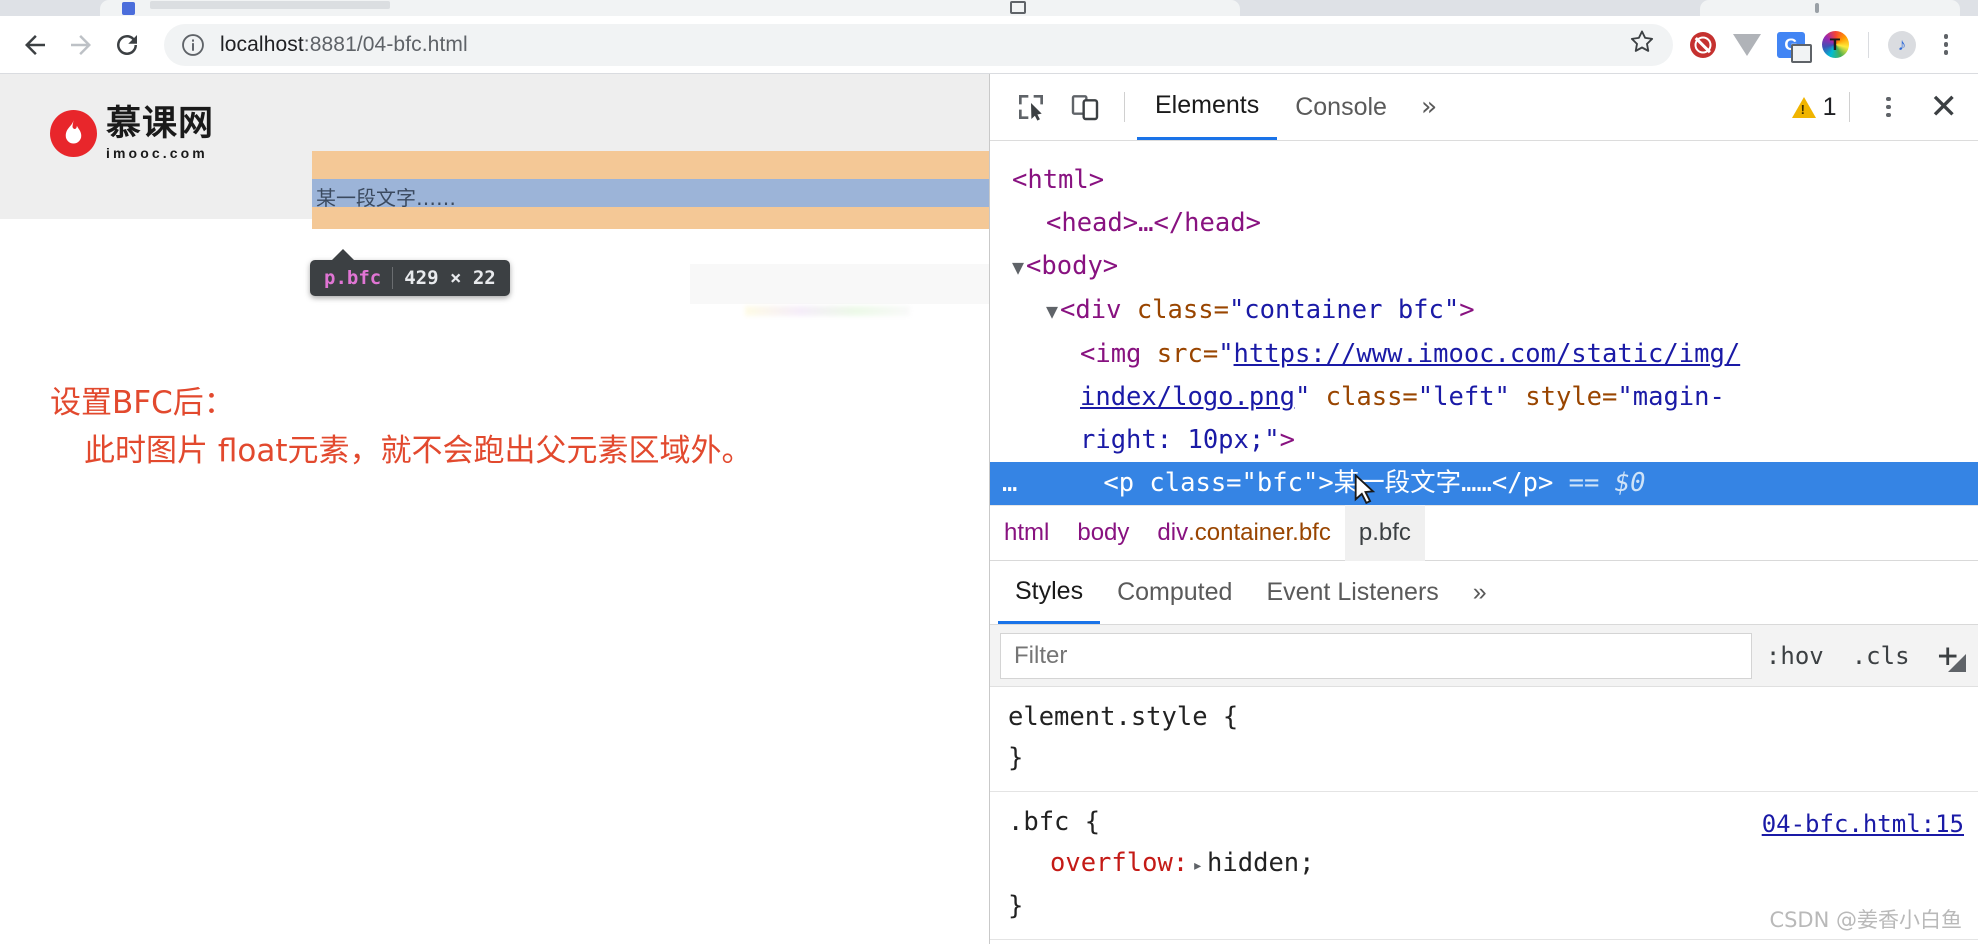 This screenshot has width=1978, height=946. Describe the element at coordinates (1795, 656) in the screenshot. I see `hov-toggle-button: :hov` at that location.